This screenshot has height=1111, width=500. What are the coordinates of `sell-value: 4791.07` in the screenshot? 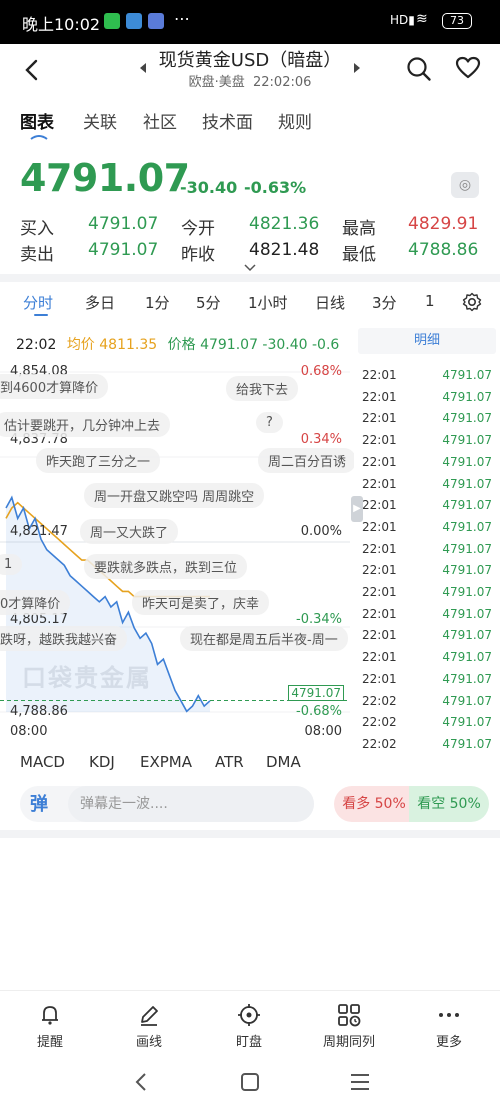 It's located at (123, 250).